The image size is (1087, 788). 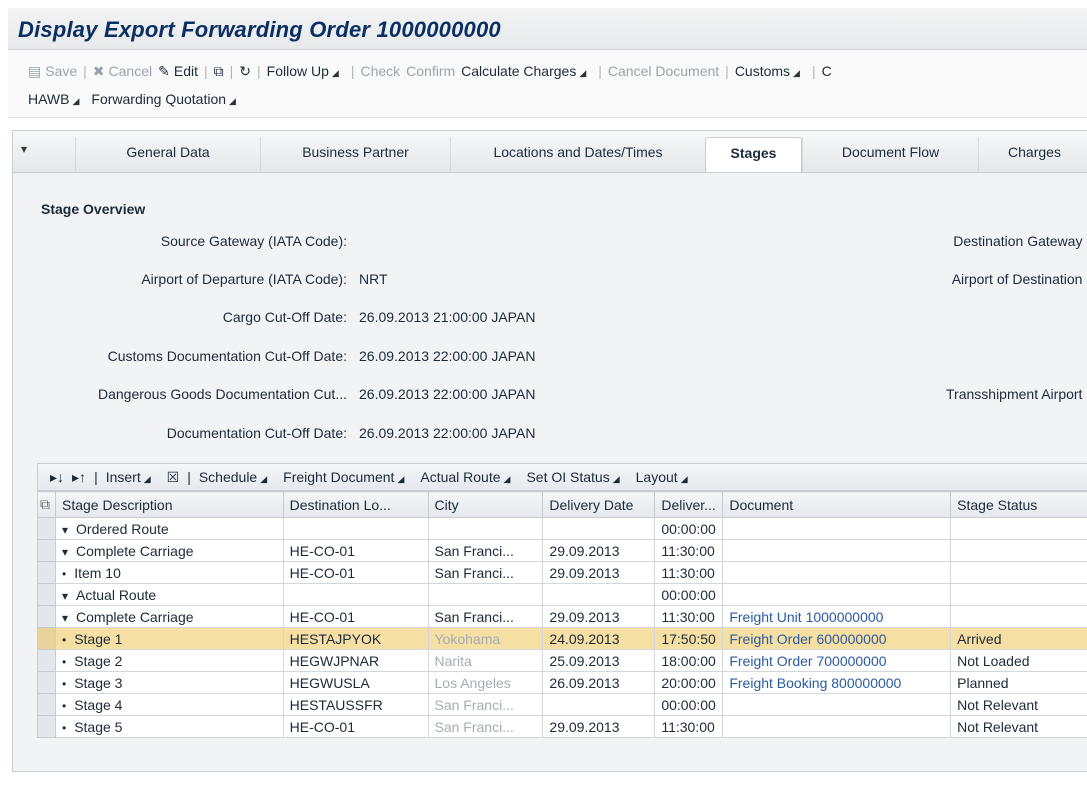 I want to click on column-header-city: City, so click(x=485, y=504).